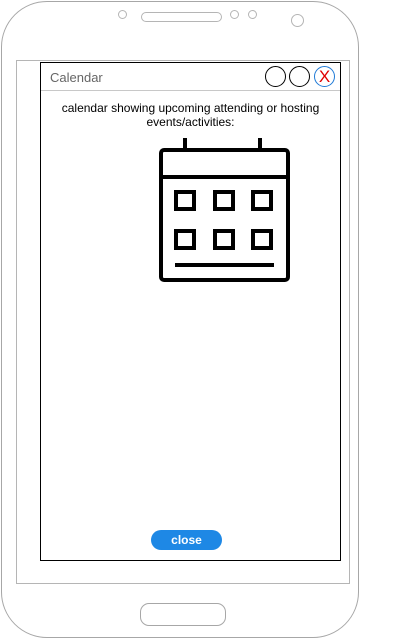 This screenshot has height=641, width=401. I want to click on maximize-button, so click(299, 76).